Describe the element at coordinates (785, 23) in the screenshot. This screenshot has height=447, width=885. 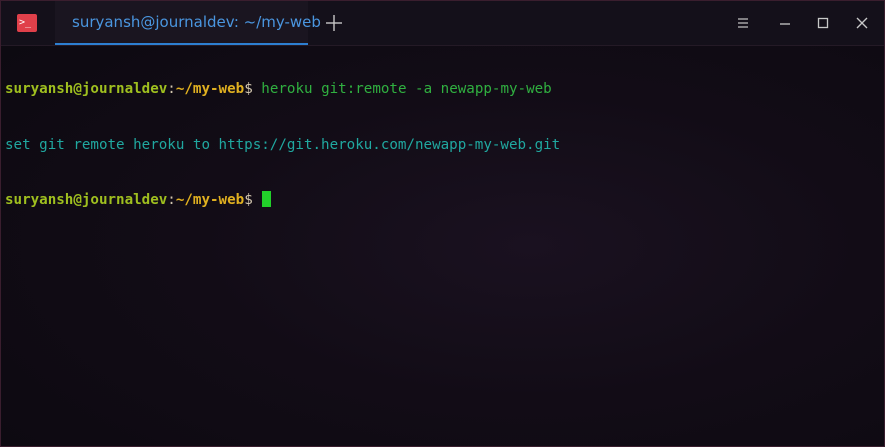
I see `minimize-icon` at that location.